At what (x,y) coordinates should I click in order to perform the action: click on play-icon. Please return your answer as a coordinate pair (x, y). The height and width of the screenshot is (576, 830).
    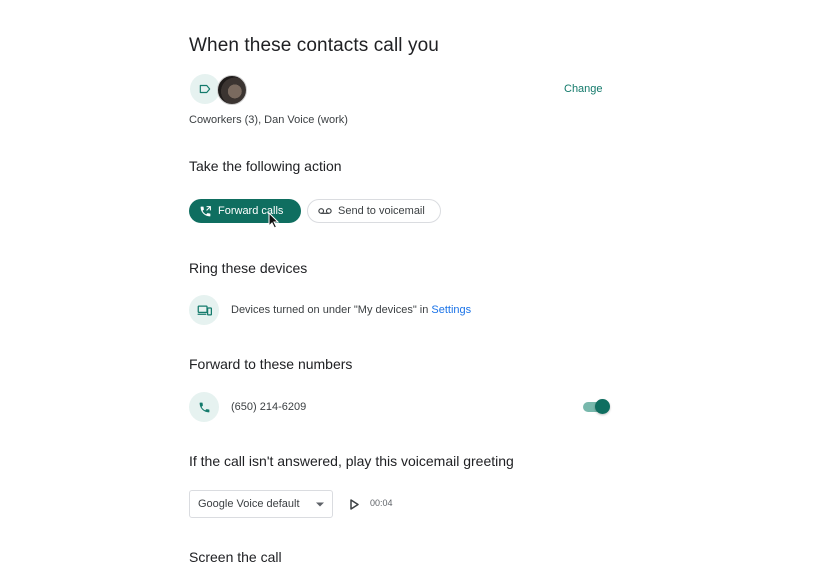
    Looking at the image, I should click on (354, 504).